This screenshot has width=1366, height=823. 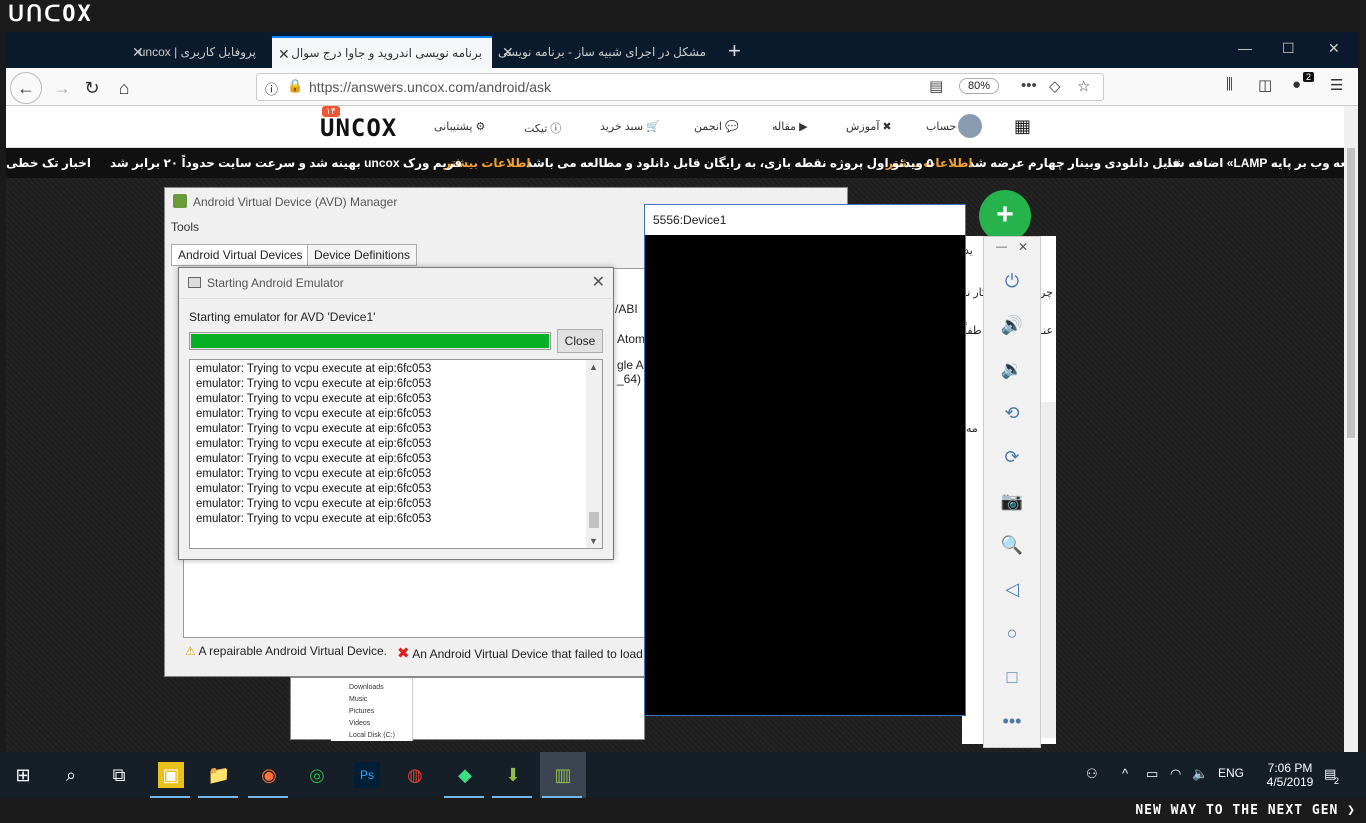 What do you see at coordinates (1290, 775) in the screenshot?
I see `clock: 7:06 PM 4/5/2019` at bounding box center [1290, 775].